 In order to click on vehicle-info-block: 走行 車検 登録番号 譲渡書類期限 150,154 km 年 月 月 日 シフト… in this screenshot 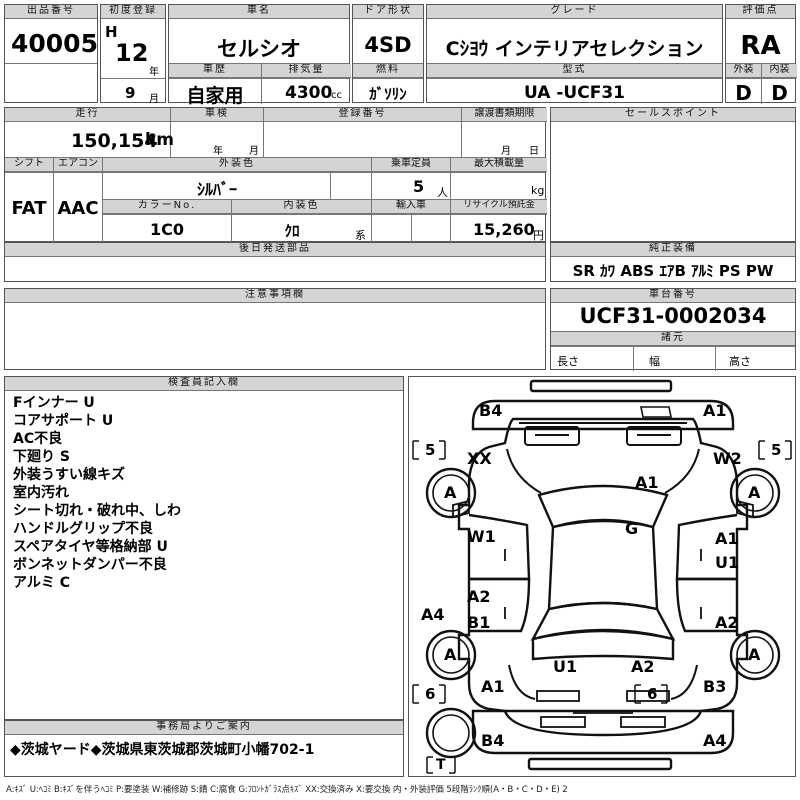, I will do `click(275, 175)`.